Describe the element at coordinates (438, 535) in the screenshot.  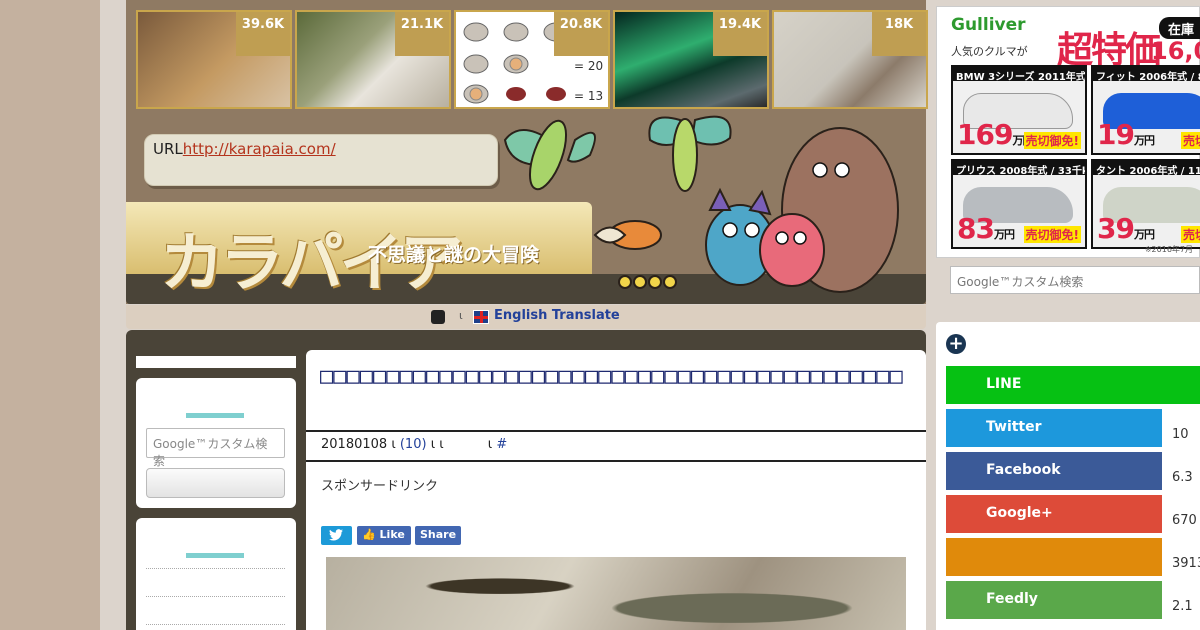
I see `facebook-share-button: Share` at that location.